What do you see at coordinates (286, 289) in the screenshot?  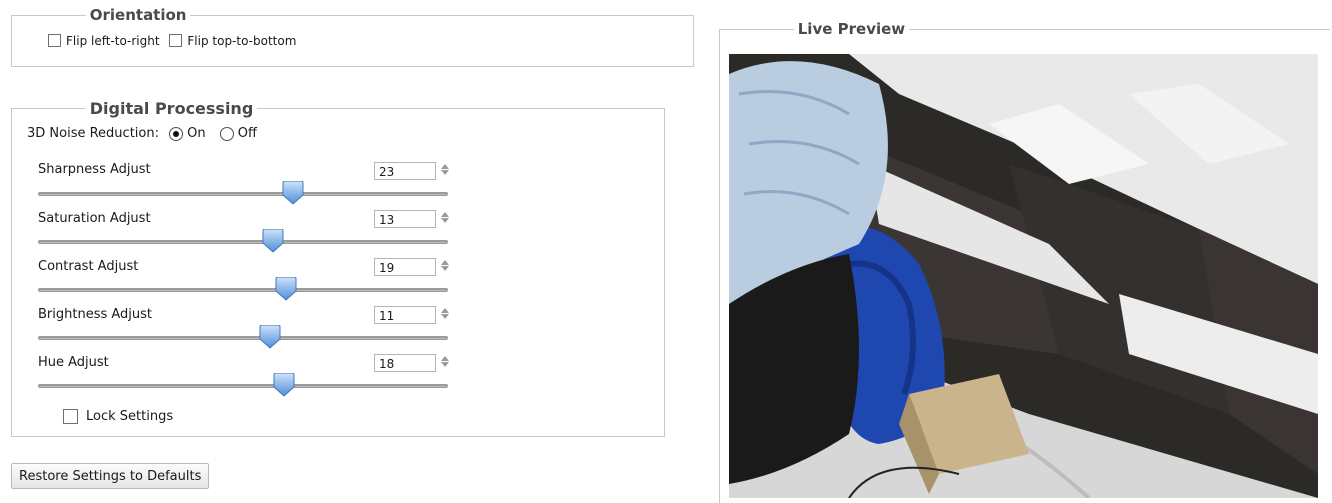 I see `contrast-slider-thumb` at bounding box center [286, 289].